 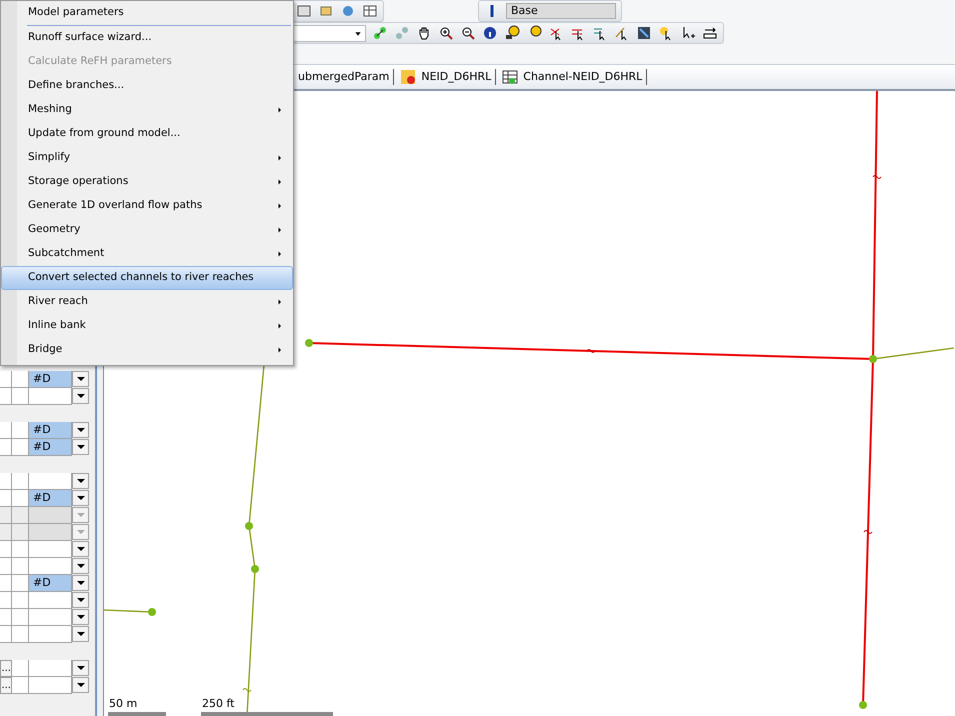 I want to click on menu-item: Model parameters, so click(x=147, y=13).